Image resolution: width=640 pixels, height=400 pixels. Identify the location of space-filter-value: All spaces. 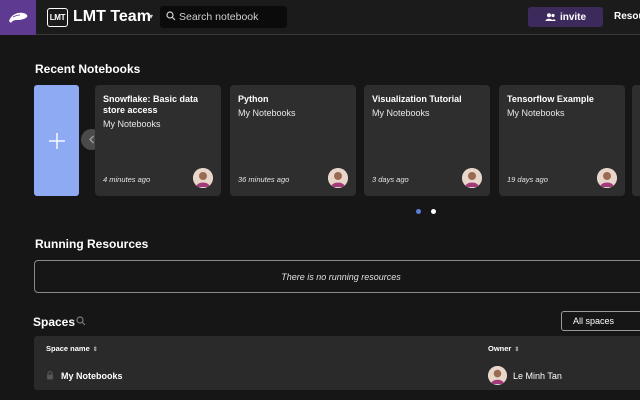
(594, 321).